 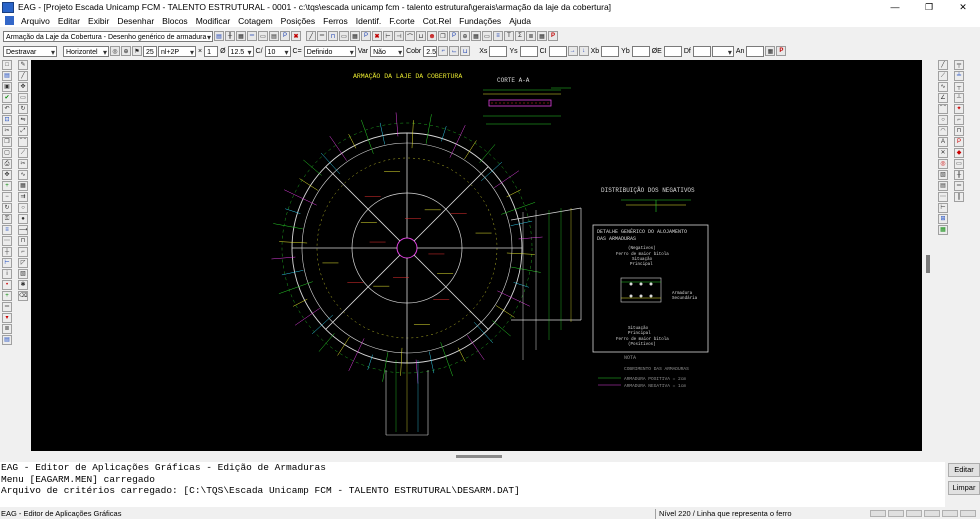 I want to click on spacing-select: 10, so click(x=277, y=51).